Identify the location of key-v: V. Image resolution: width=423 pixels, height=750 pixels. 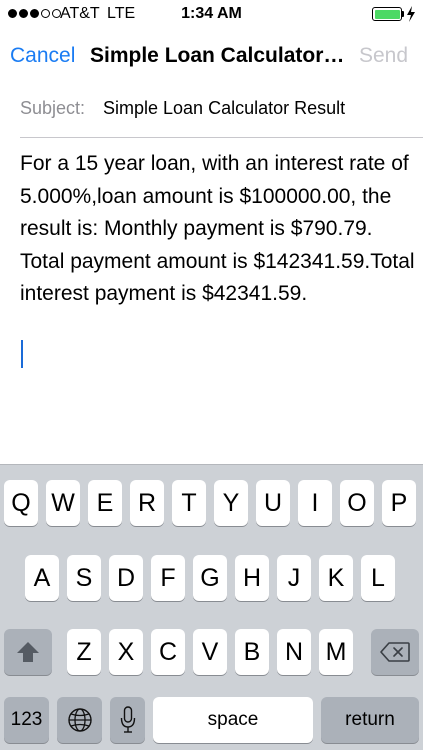
(210, 652).